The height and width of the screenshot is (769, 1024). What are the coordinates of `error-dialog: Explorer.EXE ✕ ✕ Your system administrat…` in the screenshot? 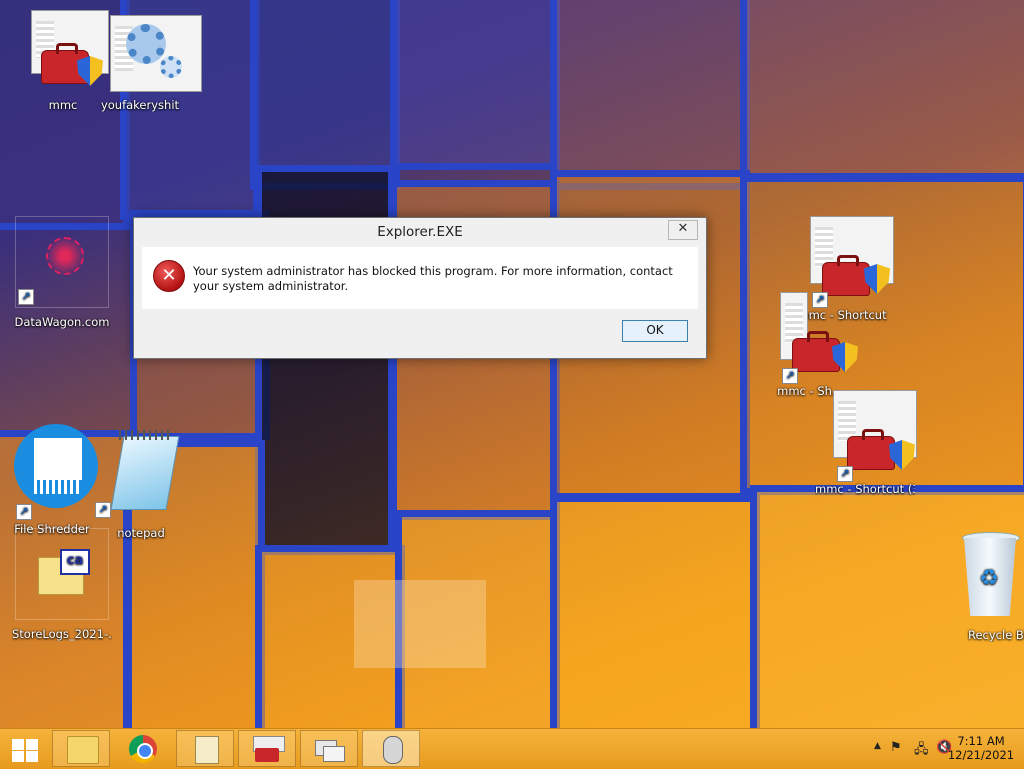 It's located at (420, 288).